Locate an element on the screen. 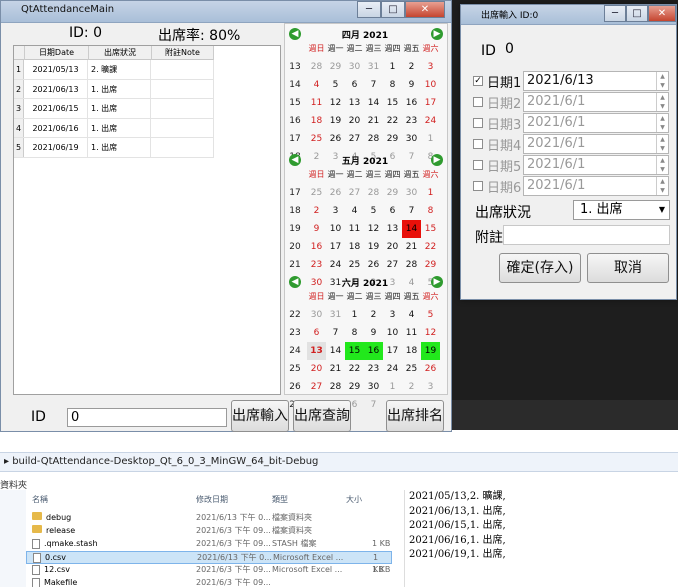  attendance-query-button: 出席查詢 is located at coordinates (322, 416).